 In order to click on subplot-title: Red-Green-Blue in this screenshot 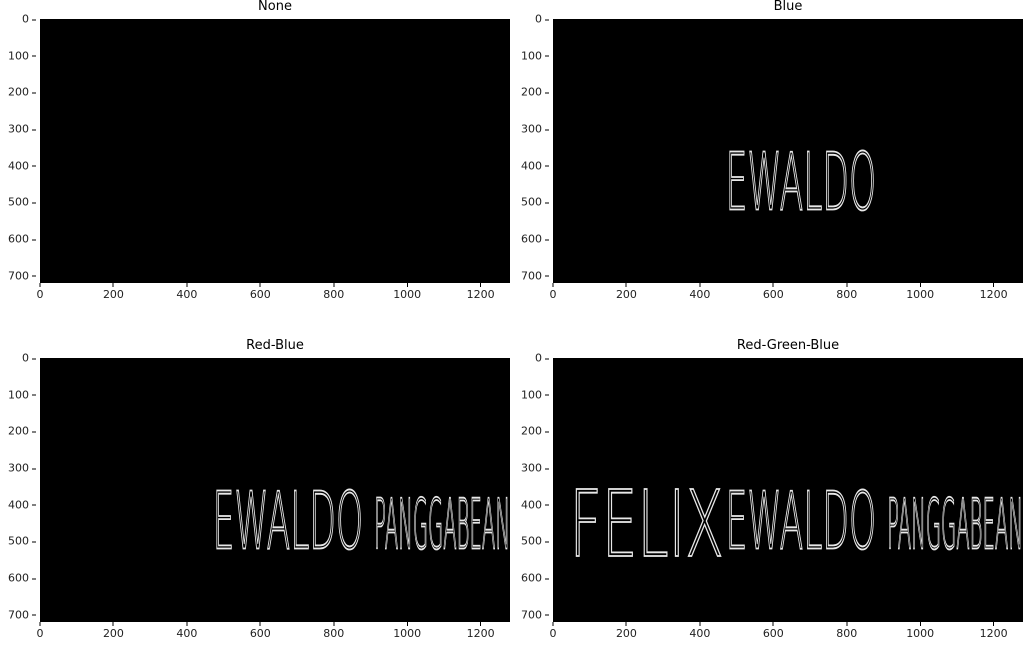, I will do `click(788, 345)`.